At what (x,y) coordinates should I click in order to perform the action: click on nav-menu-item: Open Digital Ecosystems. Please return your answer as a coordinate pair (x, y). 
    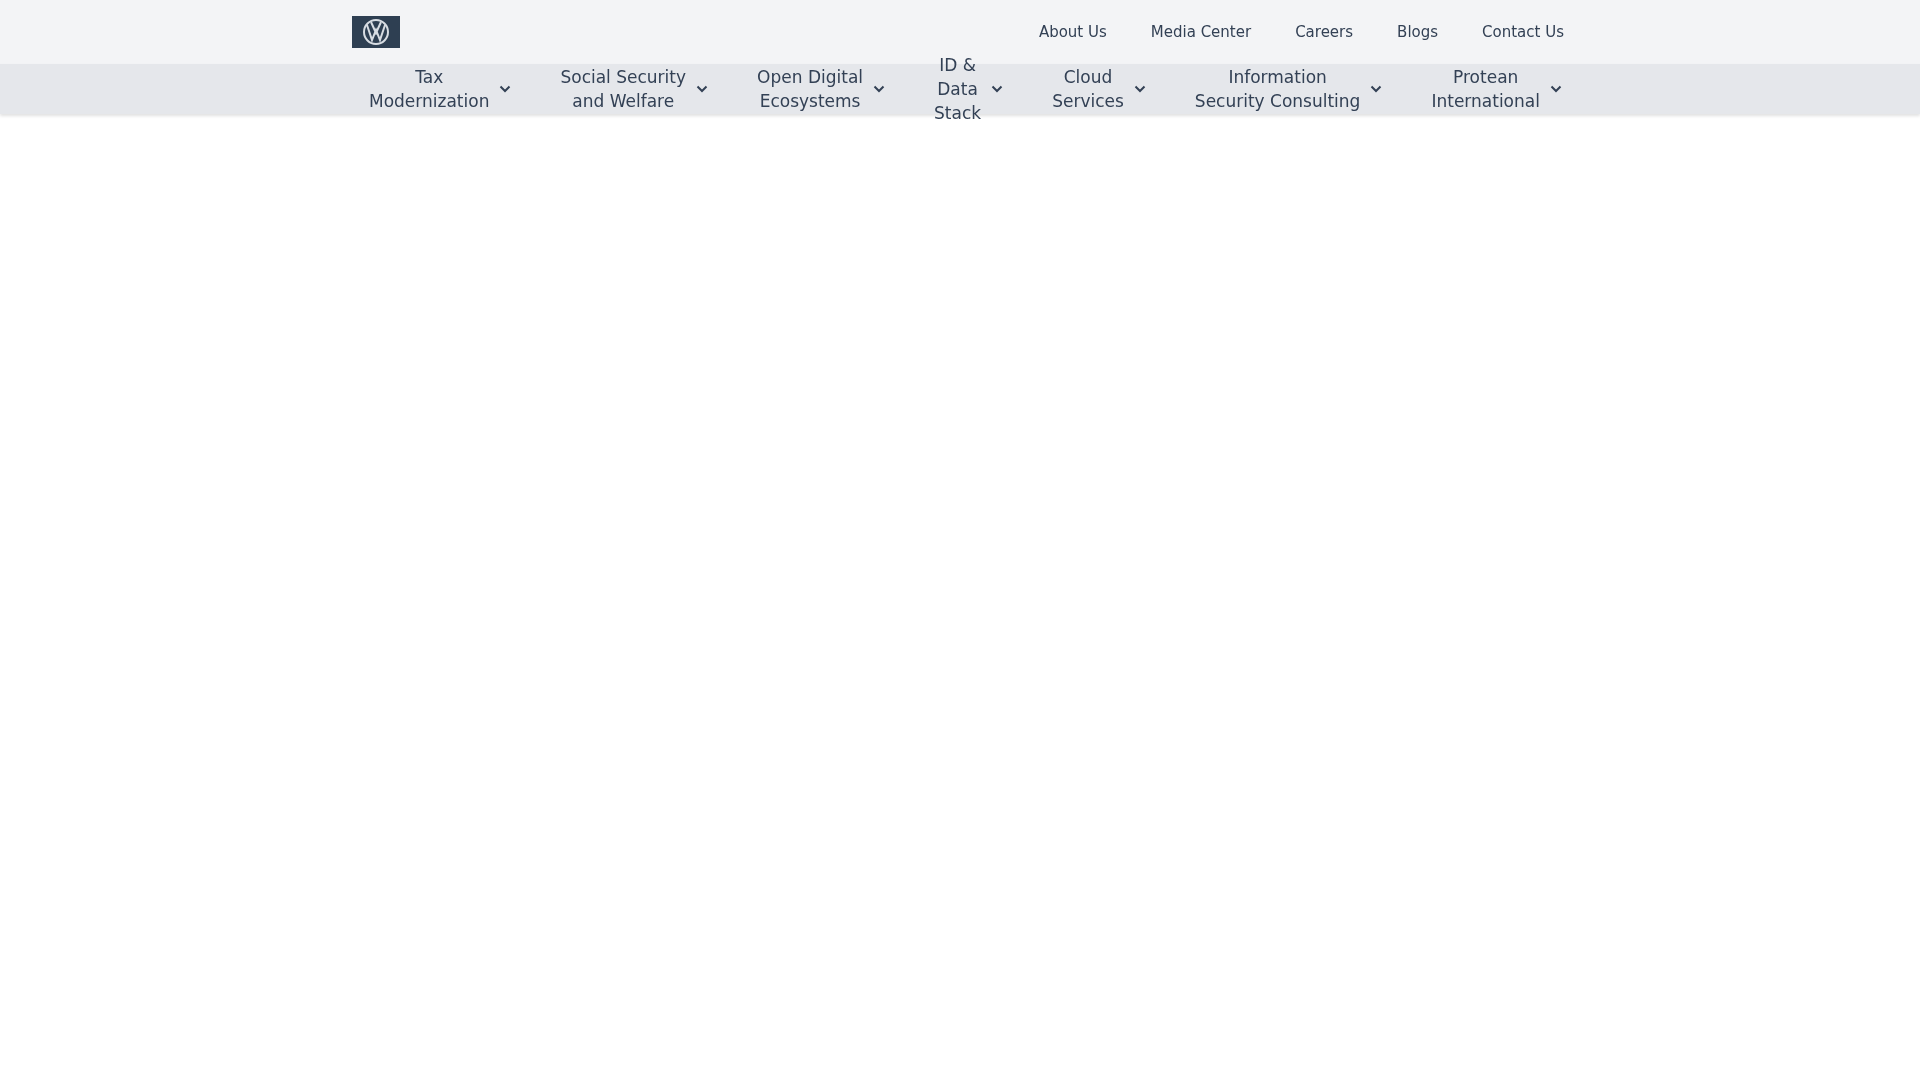
    Looking at the image, I should click on (810, 89).